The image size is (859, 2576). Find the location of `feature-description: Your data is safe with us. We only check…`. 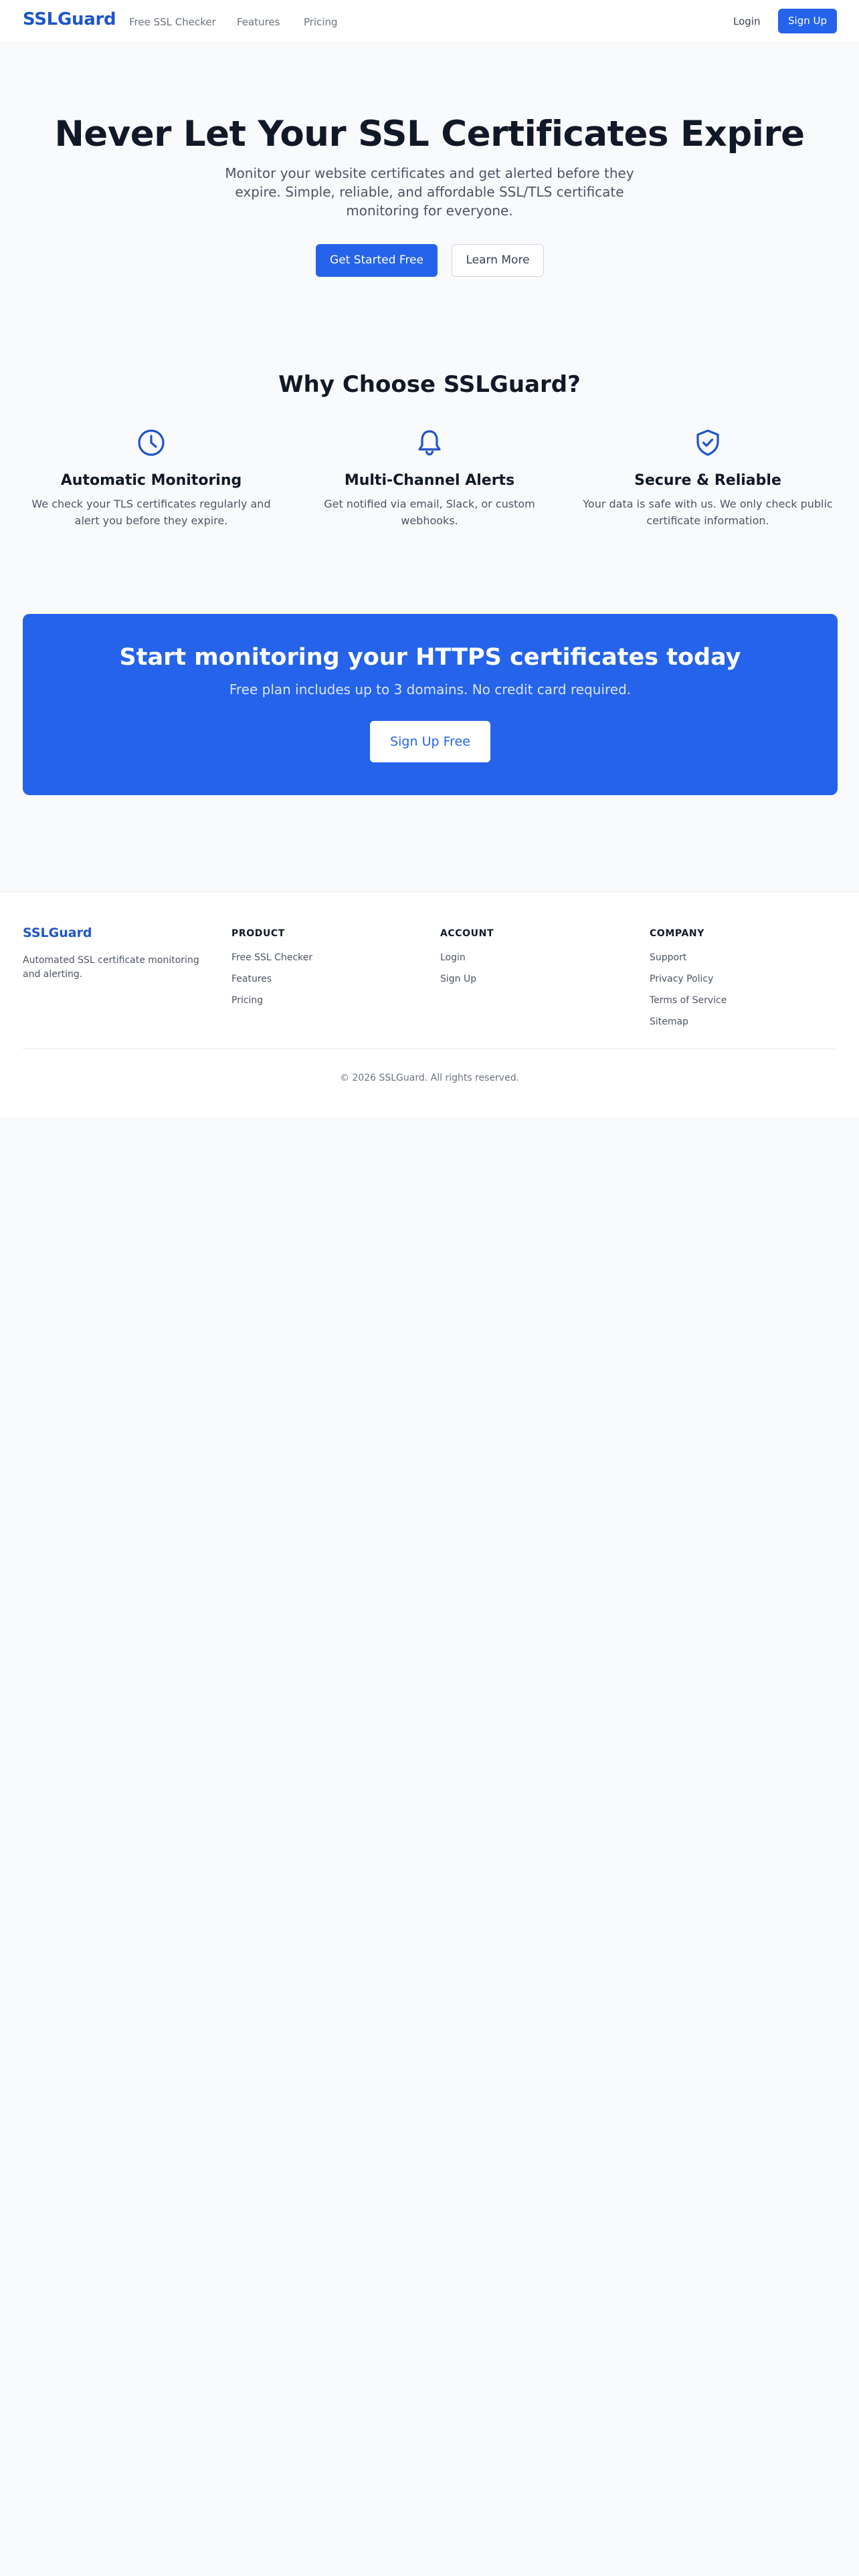

feature-description: Your data is safe with us. We only check… is located at coordinates (708, 512).